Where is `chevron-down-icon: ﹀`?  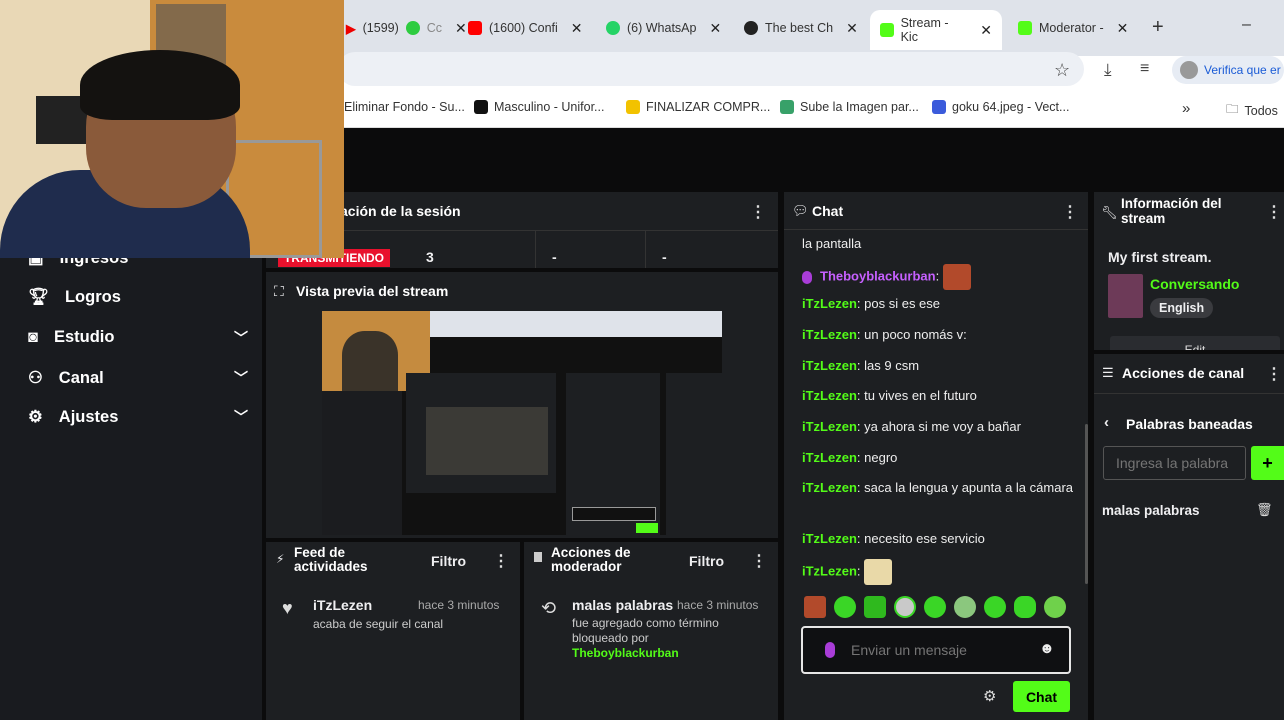 chevron-down-icon: ﹀ is located at coordinates (241, 417).